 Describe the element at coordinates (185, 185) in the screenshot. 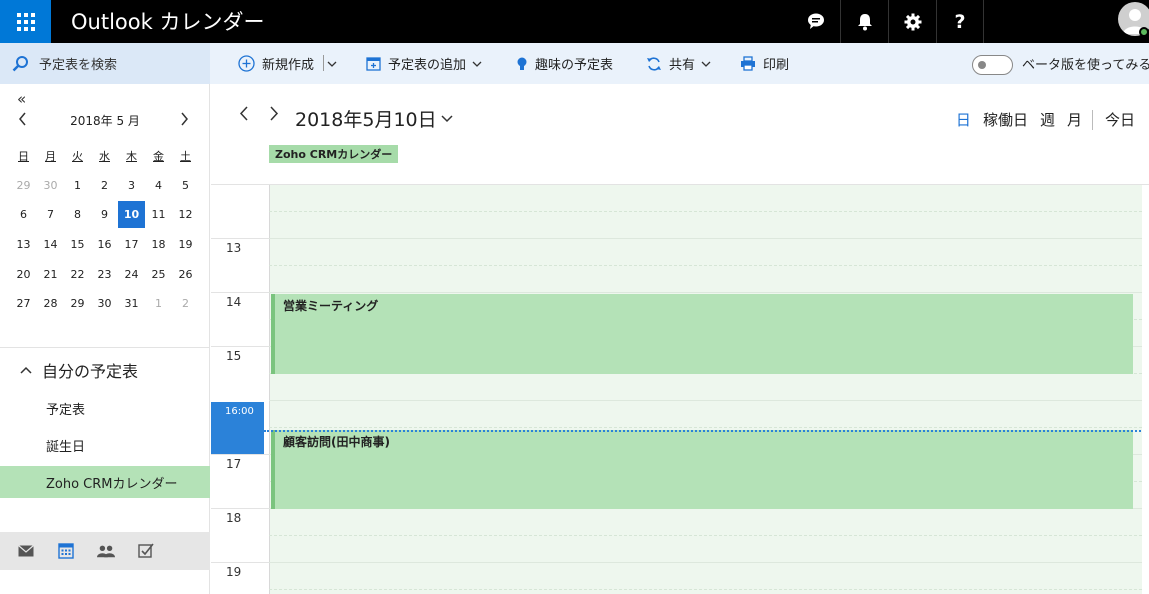

I see `mini-day: 5` at that location.